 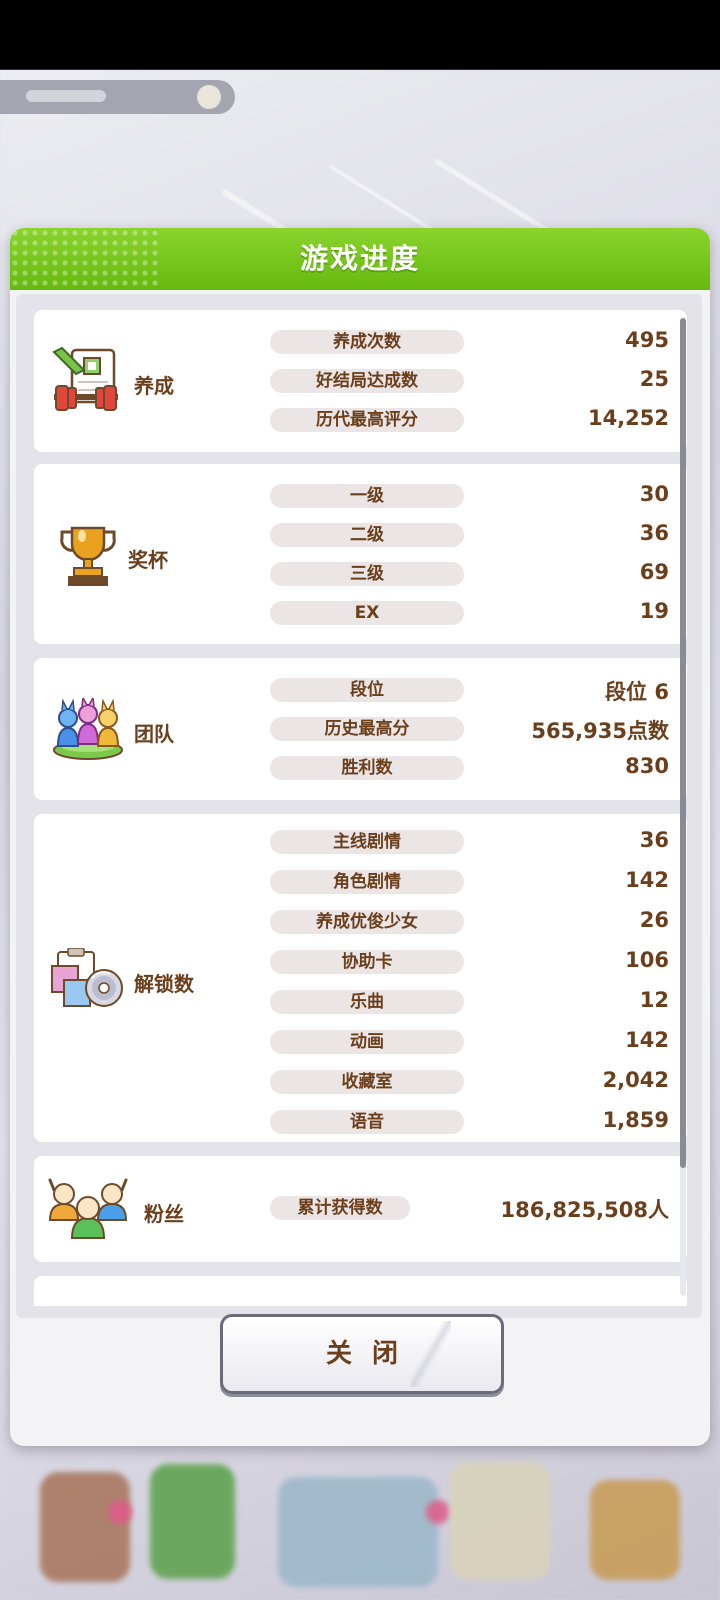 I want to click on row-value: 26, so click(x=654, y=920).